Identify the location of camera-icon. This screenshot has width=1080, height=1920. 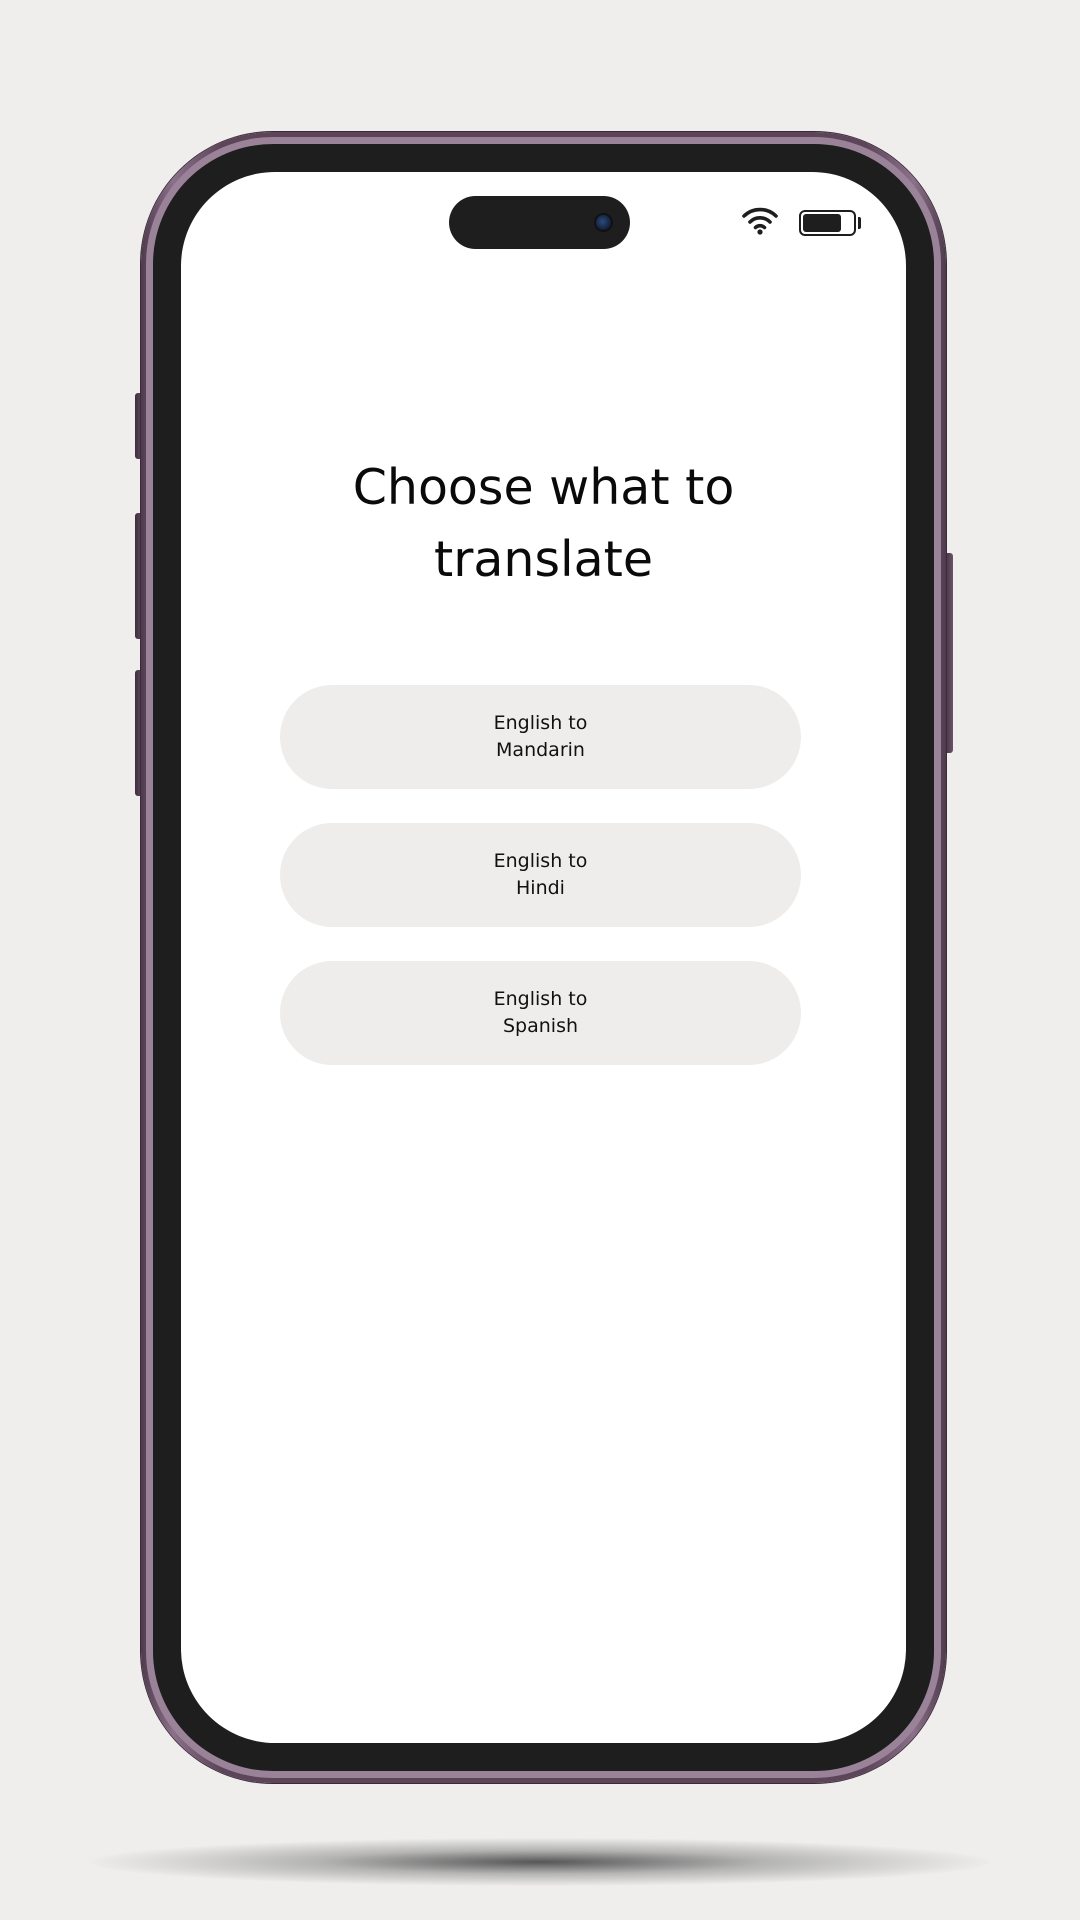
(603, 222).